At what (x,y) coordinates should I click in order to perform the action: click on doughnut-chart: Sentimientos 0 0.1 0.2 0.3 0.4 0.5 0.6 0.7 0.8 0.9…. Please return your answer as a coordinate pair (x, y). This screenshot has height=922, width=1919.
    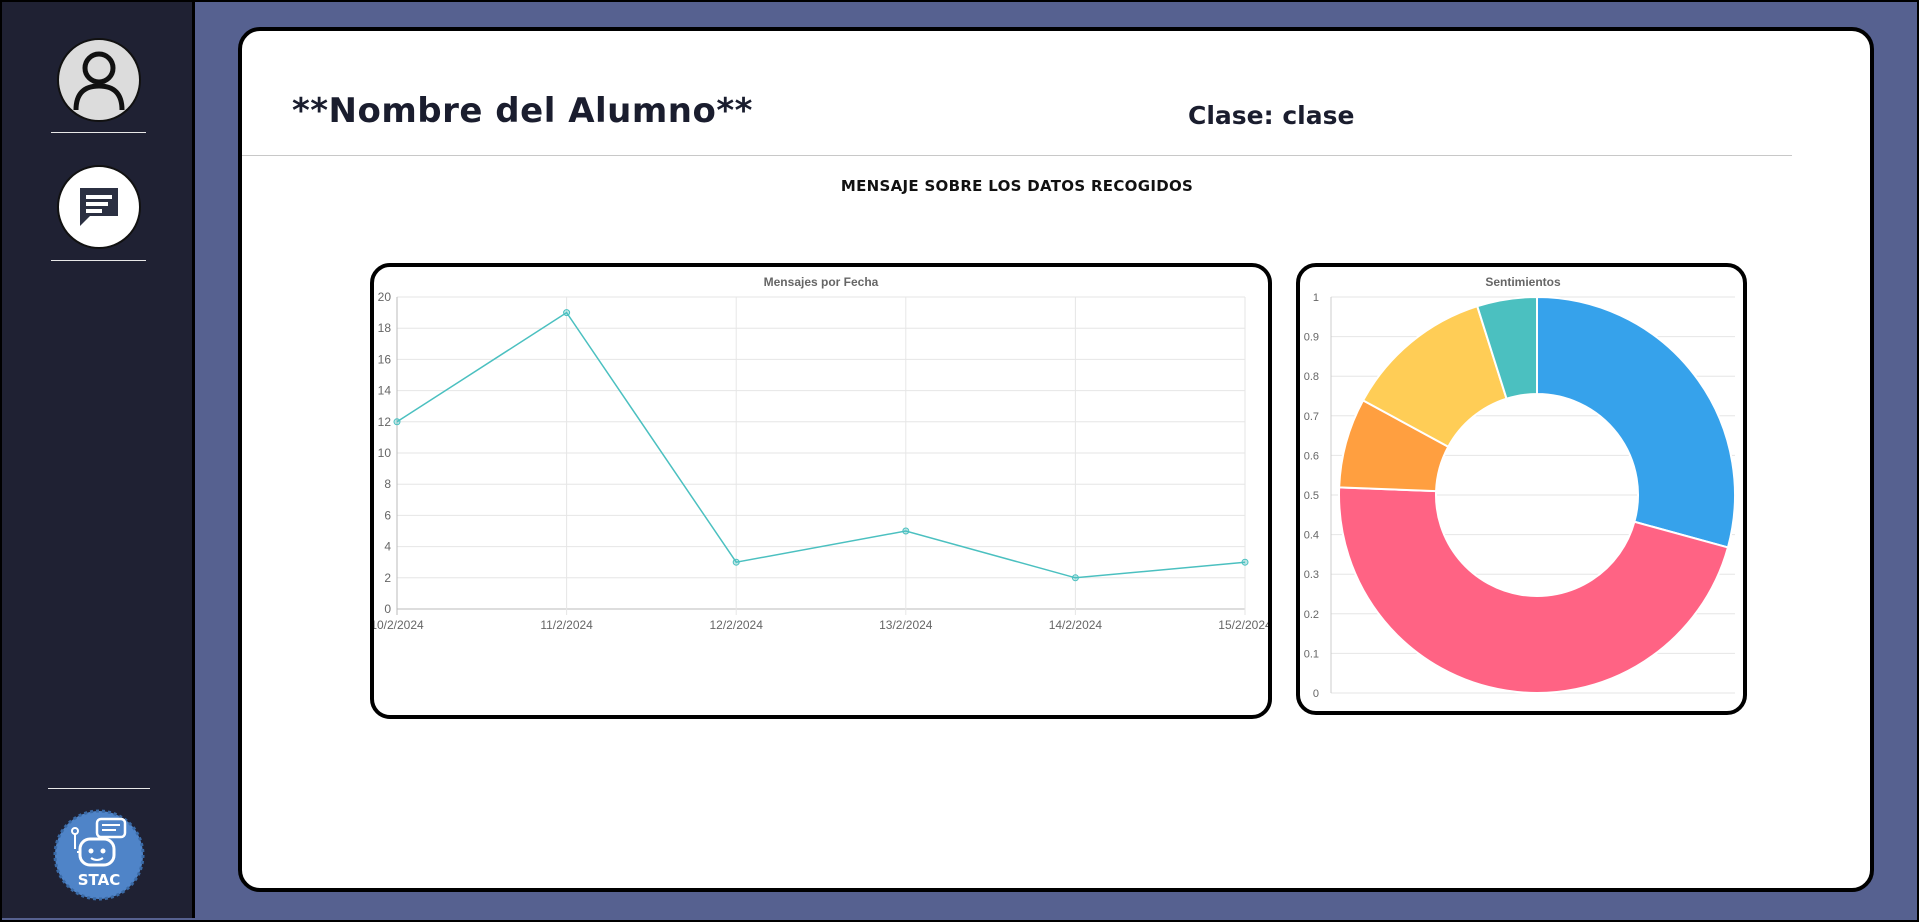
    Looking at the image, I should click on (1520, 487).